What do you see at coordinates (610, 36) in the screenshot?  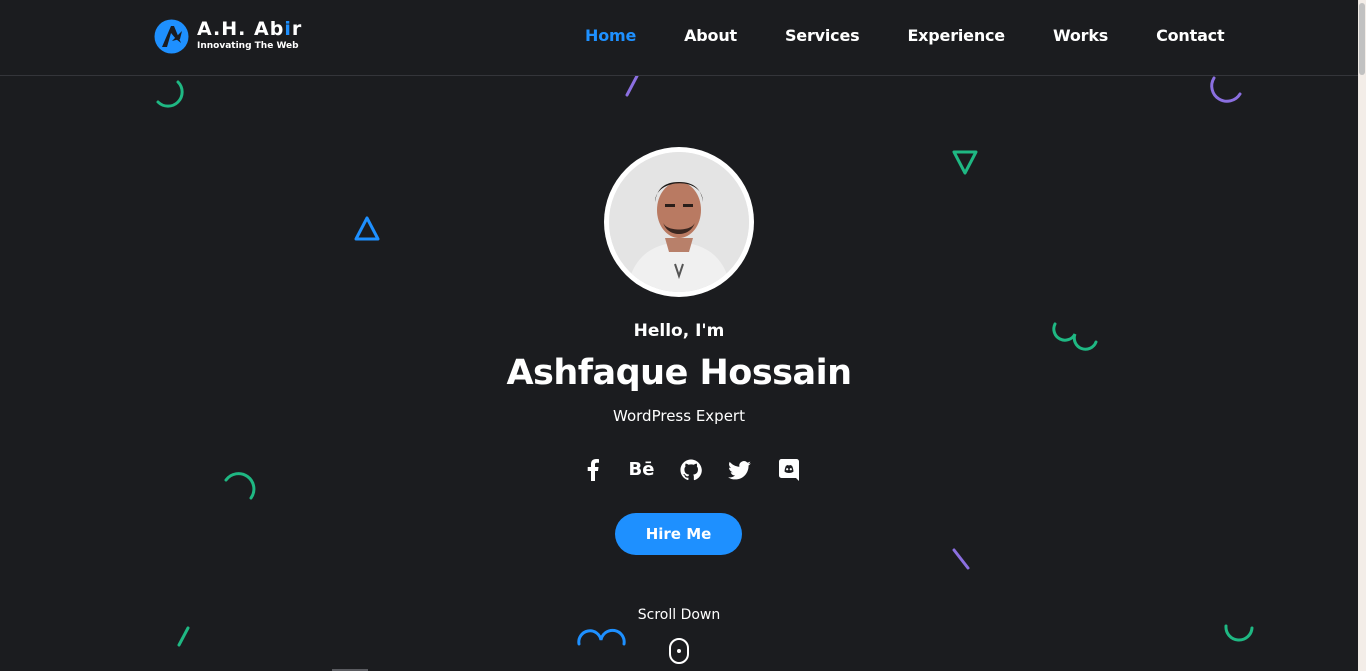 I see `nav-home: Home` at bounding box center [610, 36].